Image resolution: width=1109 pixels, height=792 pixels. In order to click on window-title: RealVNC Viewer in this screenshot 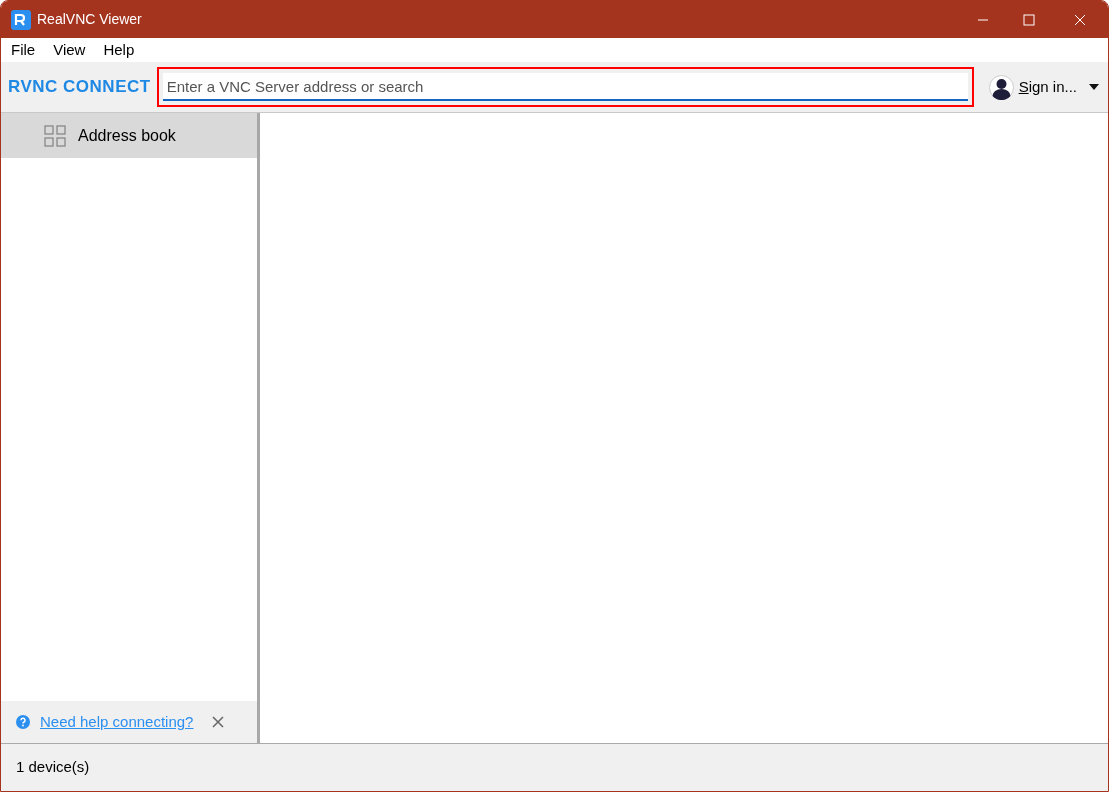, I will do `click(89, 19)`.